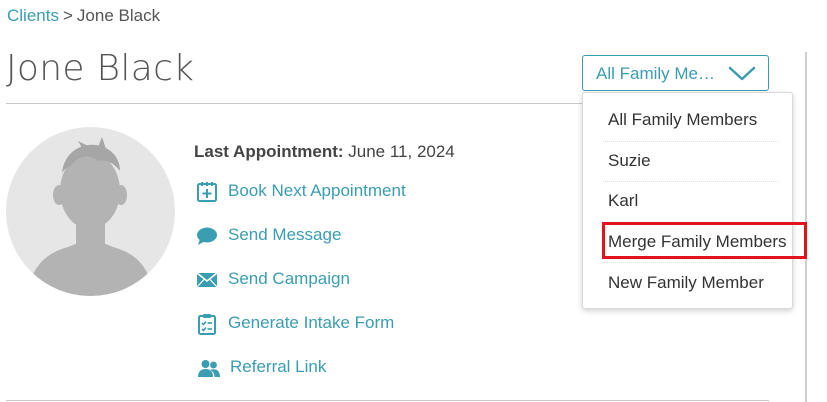 The height and width of the screenshot is (402, 827). Describe the element at coordinates (278, 366) in the screenshot. I see `referral-link-label: Referral Link` at that location.